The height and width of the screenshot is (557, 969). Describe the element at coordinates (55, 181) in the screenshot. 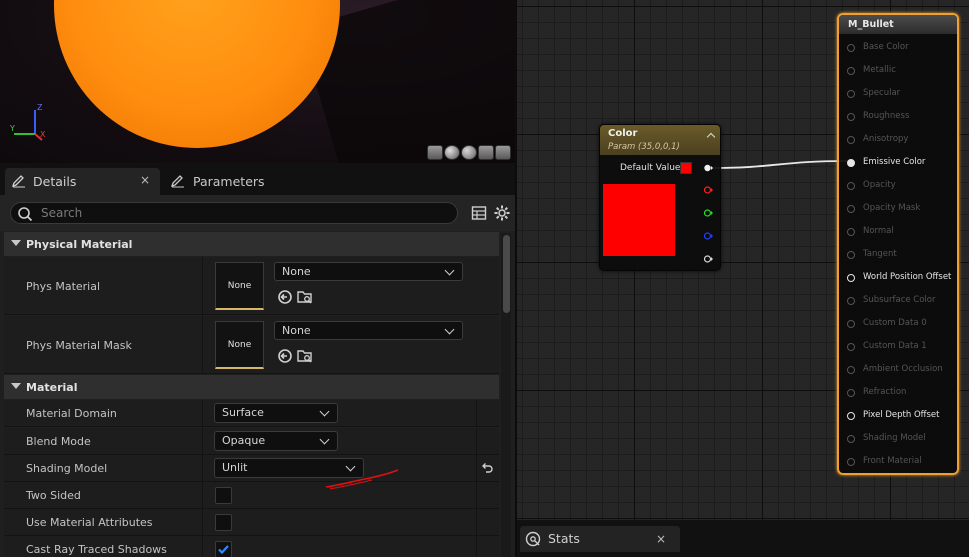

I see `tab-details-label: Details` at that location.